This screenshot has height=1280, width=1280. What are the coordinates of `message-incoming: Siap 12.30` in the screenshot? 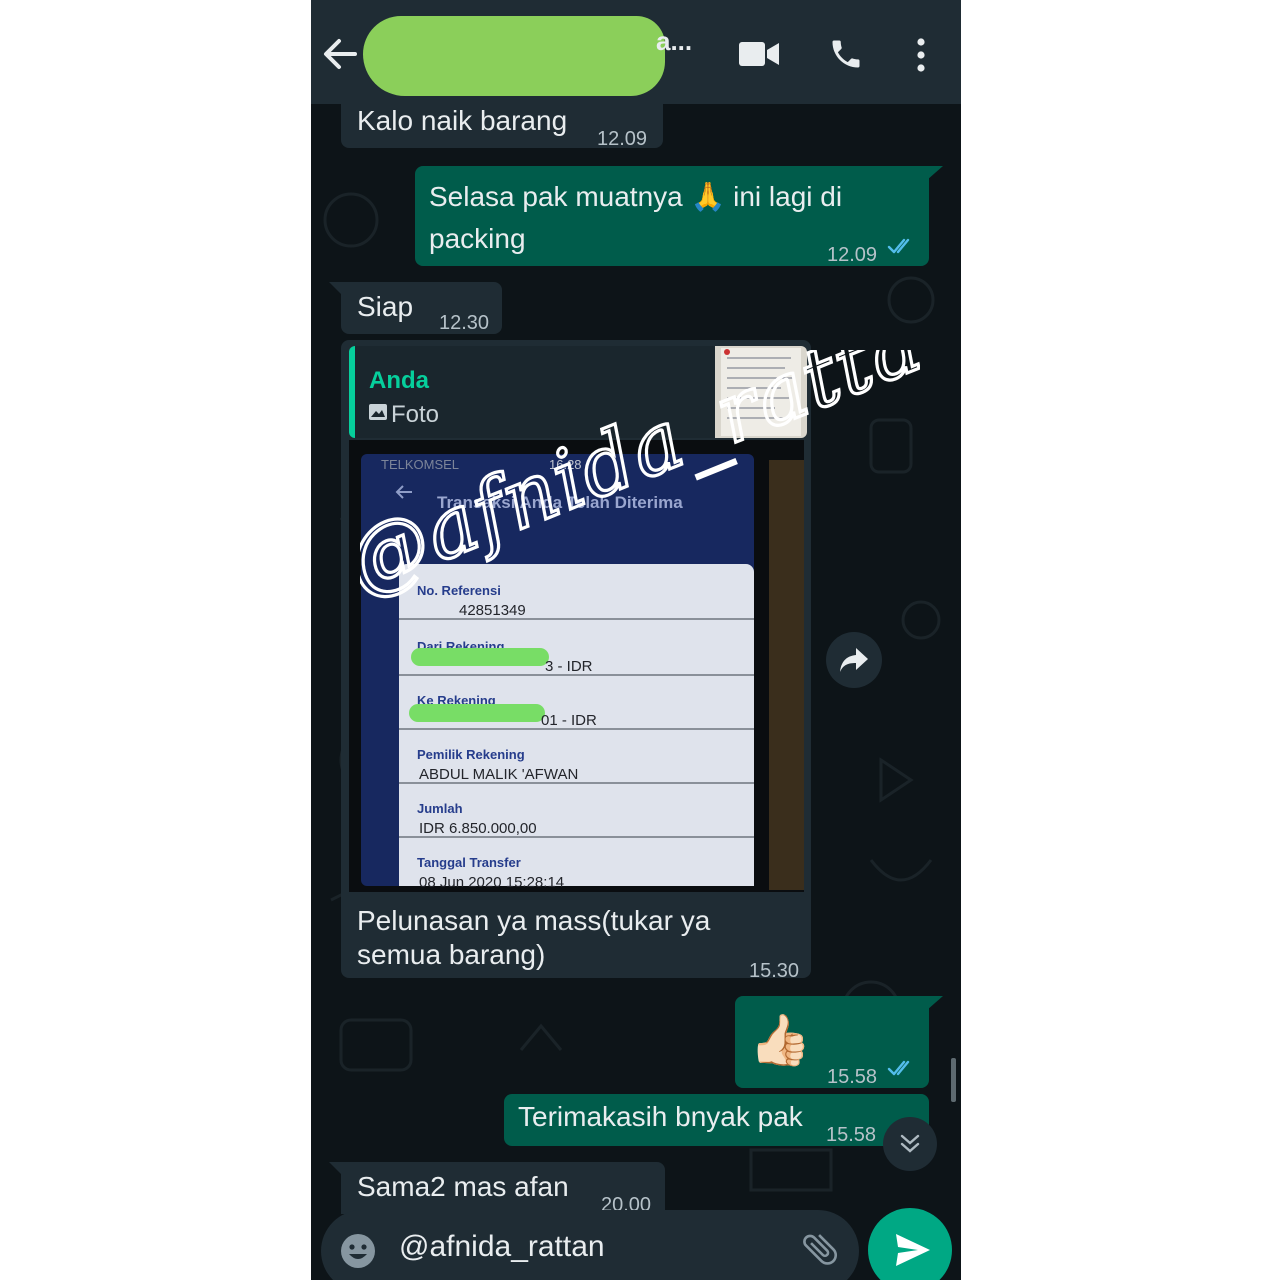 It's located at (421, 308).